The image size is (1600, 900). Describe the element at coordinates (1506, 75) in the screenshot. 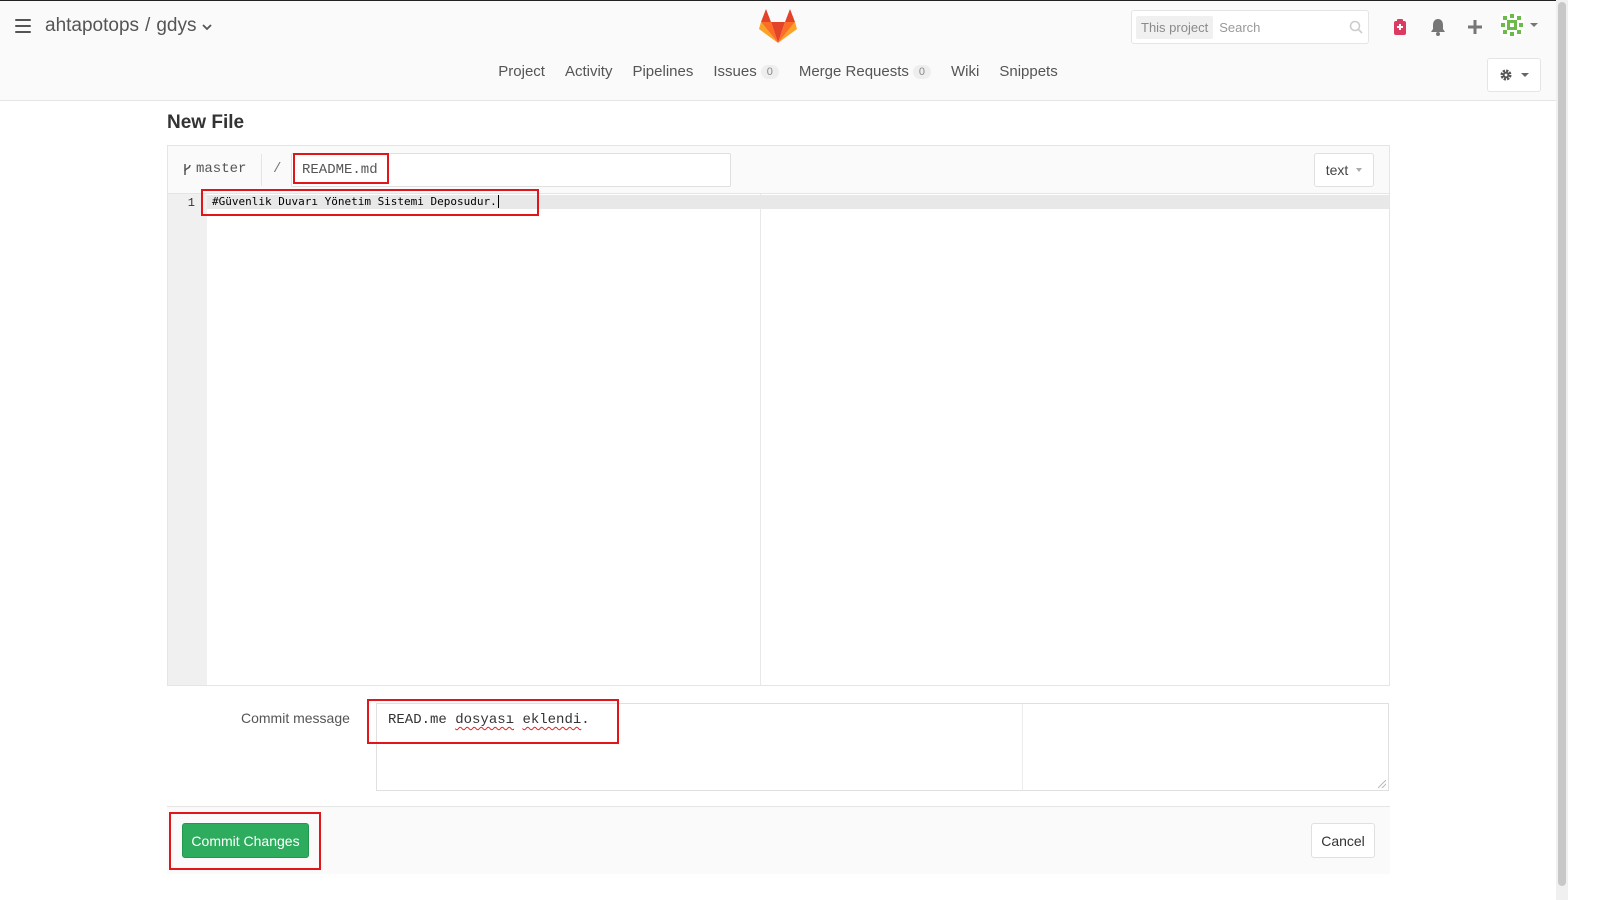

I see `gear-icon` at that location.